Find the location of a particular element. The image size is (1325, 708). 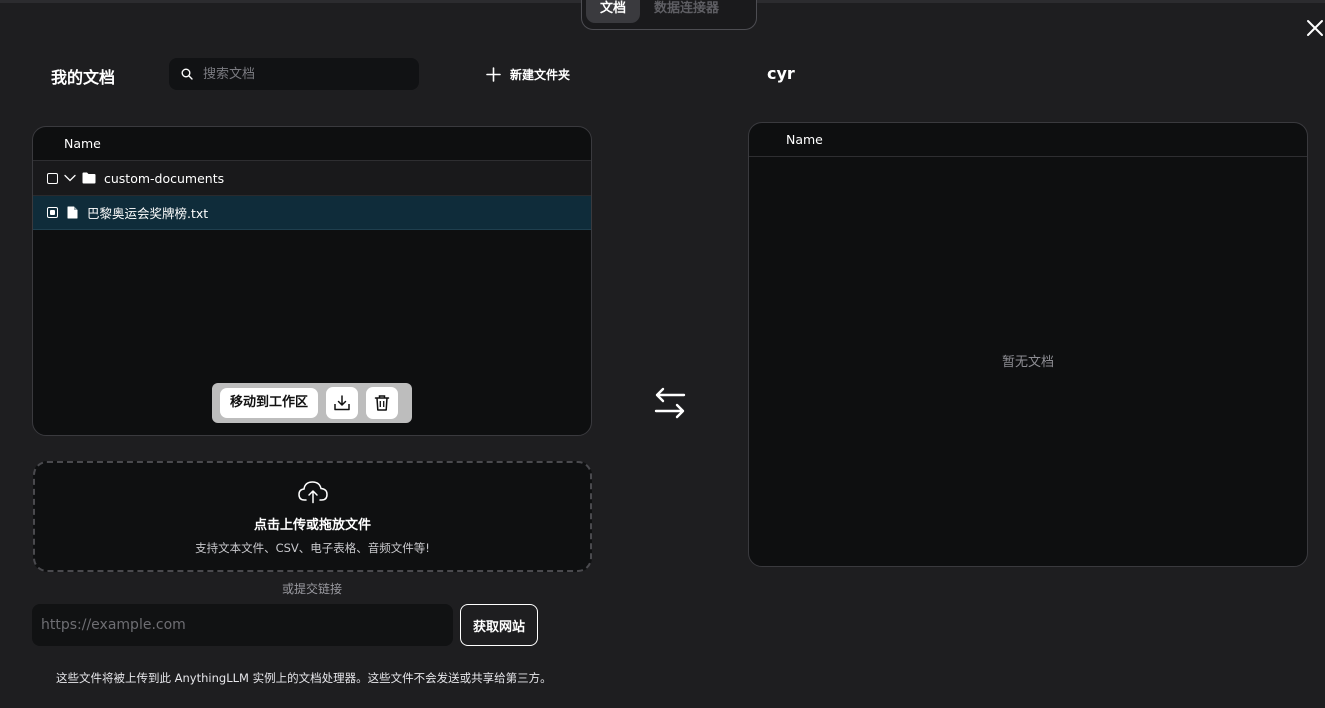

plus-icon is located at coordinates (493, 74).